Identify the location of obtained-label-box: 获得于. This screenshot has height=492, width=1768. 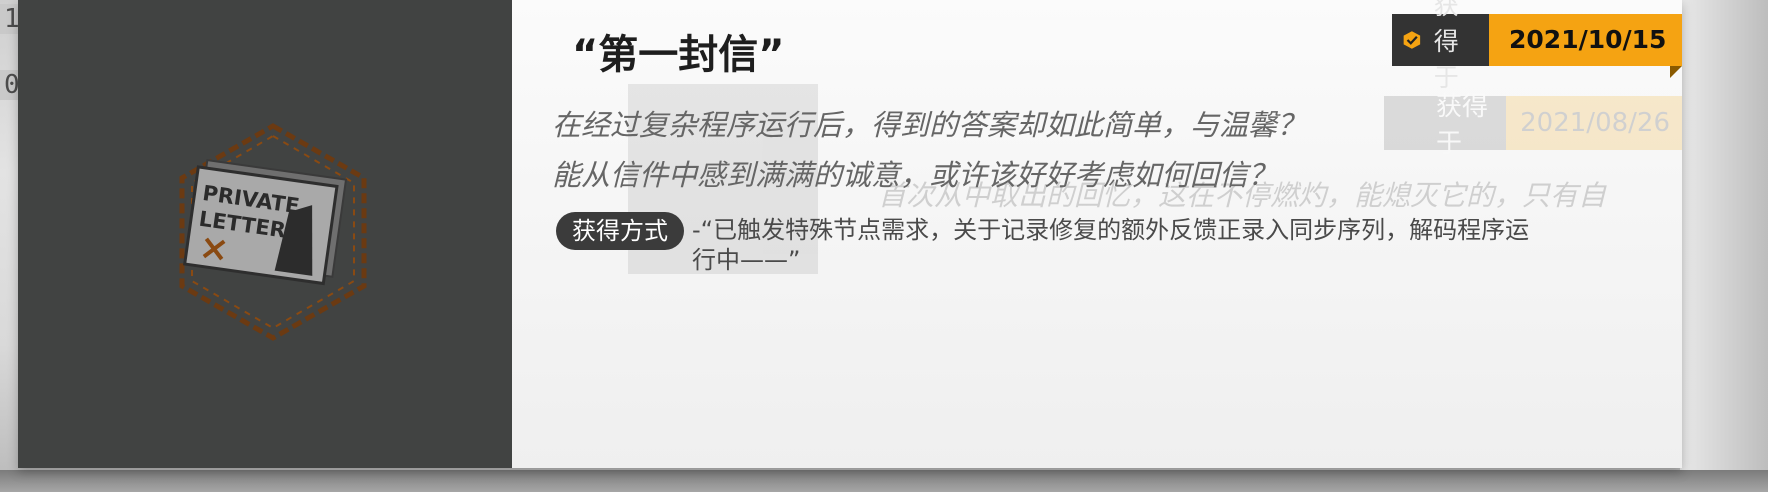
(1441, 46).